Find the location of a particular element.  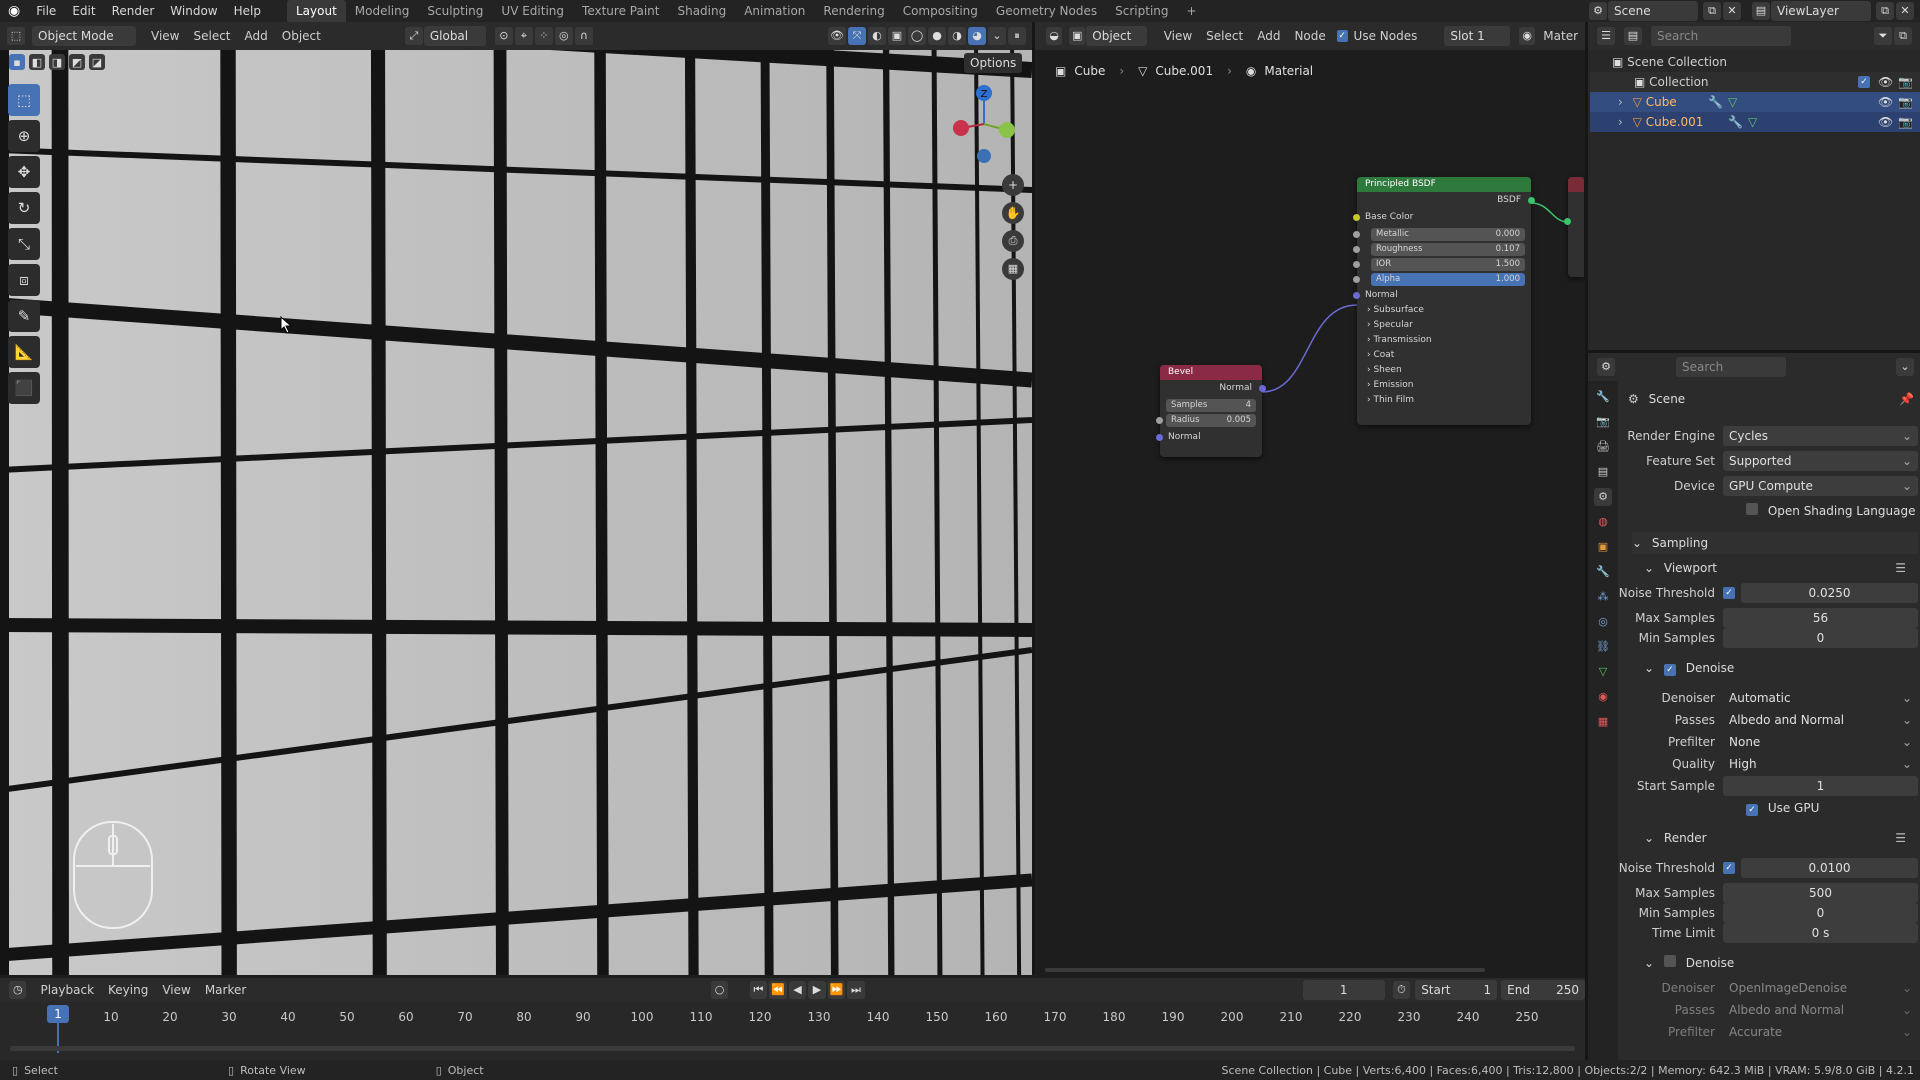

render-subpanel-header: ⌄ Render ☰ is located at coordinates (1781, 838).